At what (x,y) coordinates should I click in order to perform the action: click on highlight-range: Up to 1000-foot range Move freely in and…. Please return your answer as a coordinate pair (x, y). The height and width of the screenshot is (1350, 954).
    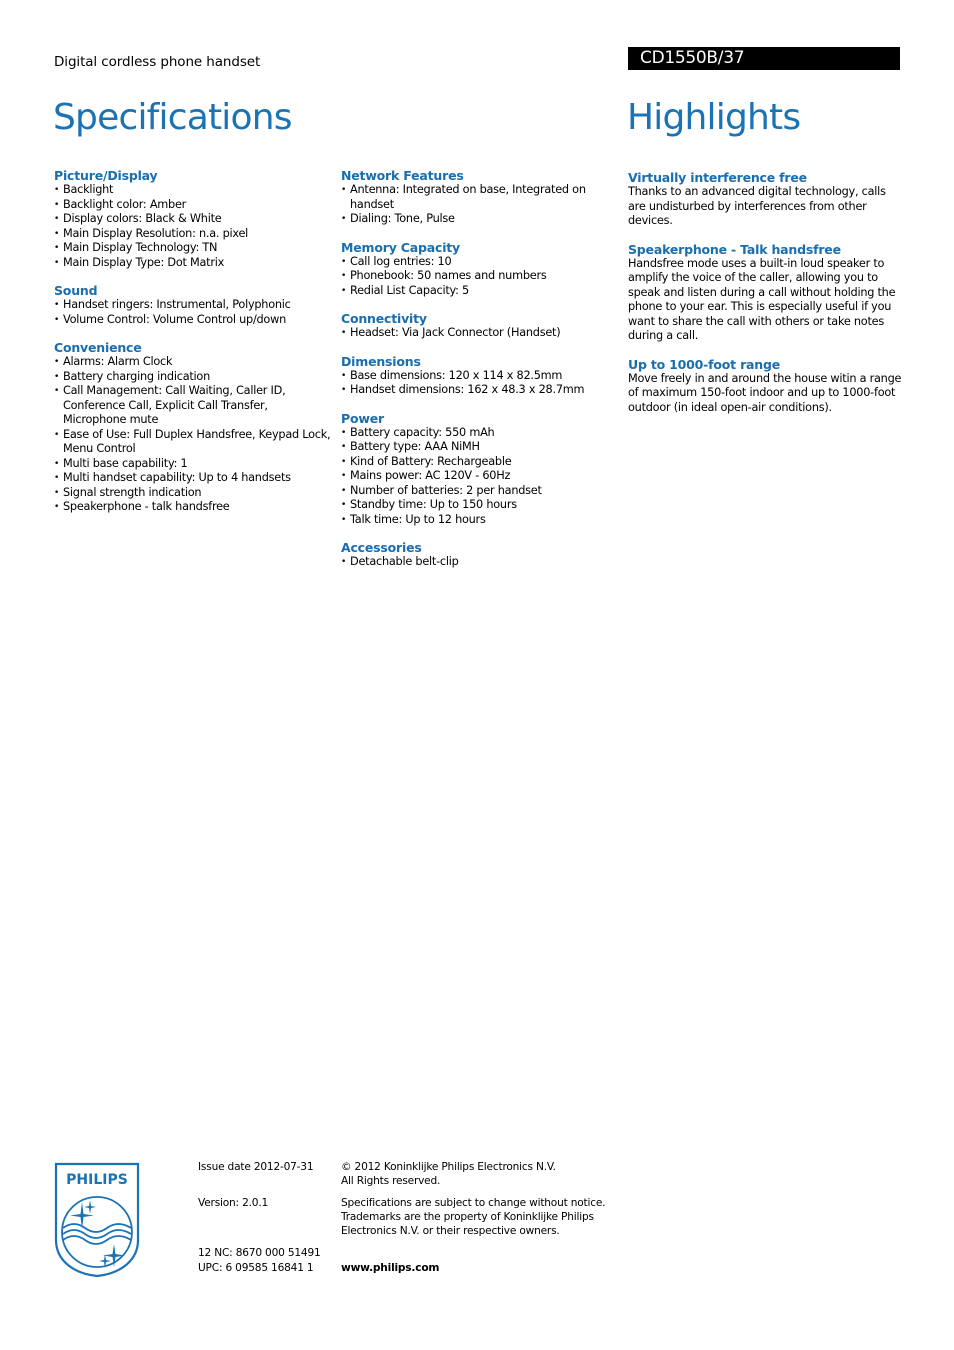
    Looking at the image, I should click on (765, 386).